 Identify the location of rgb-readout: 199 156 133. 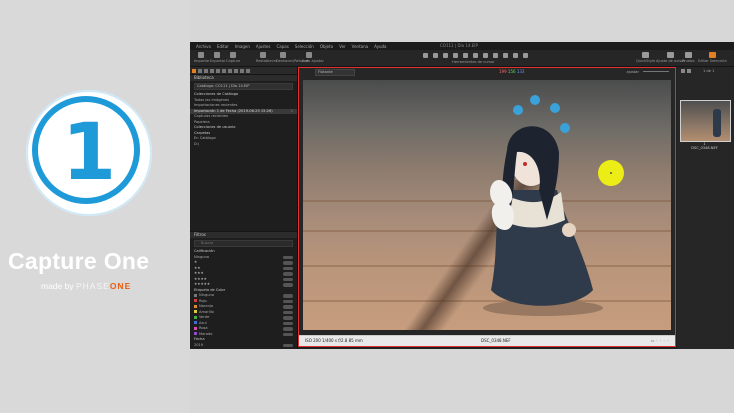
(511, 72).